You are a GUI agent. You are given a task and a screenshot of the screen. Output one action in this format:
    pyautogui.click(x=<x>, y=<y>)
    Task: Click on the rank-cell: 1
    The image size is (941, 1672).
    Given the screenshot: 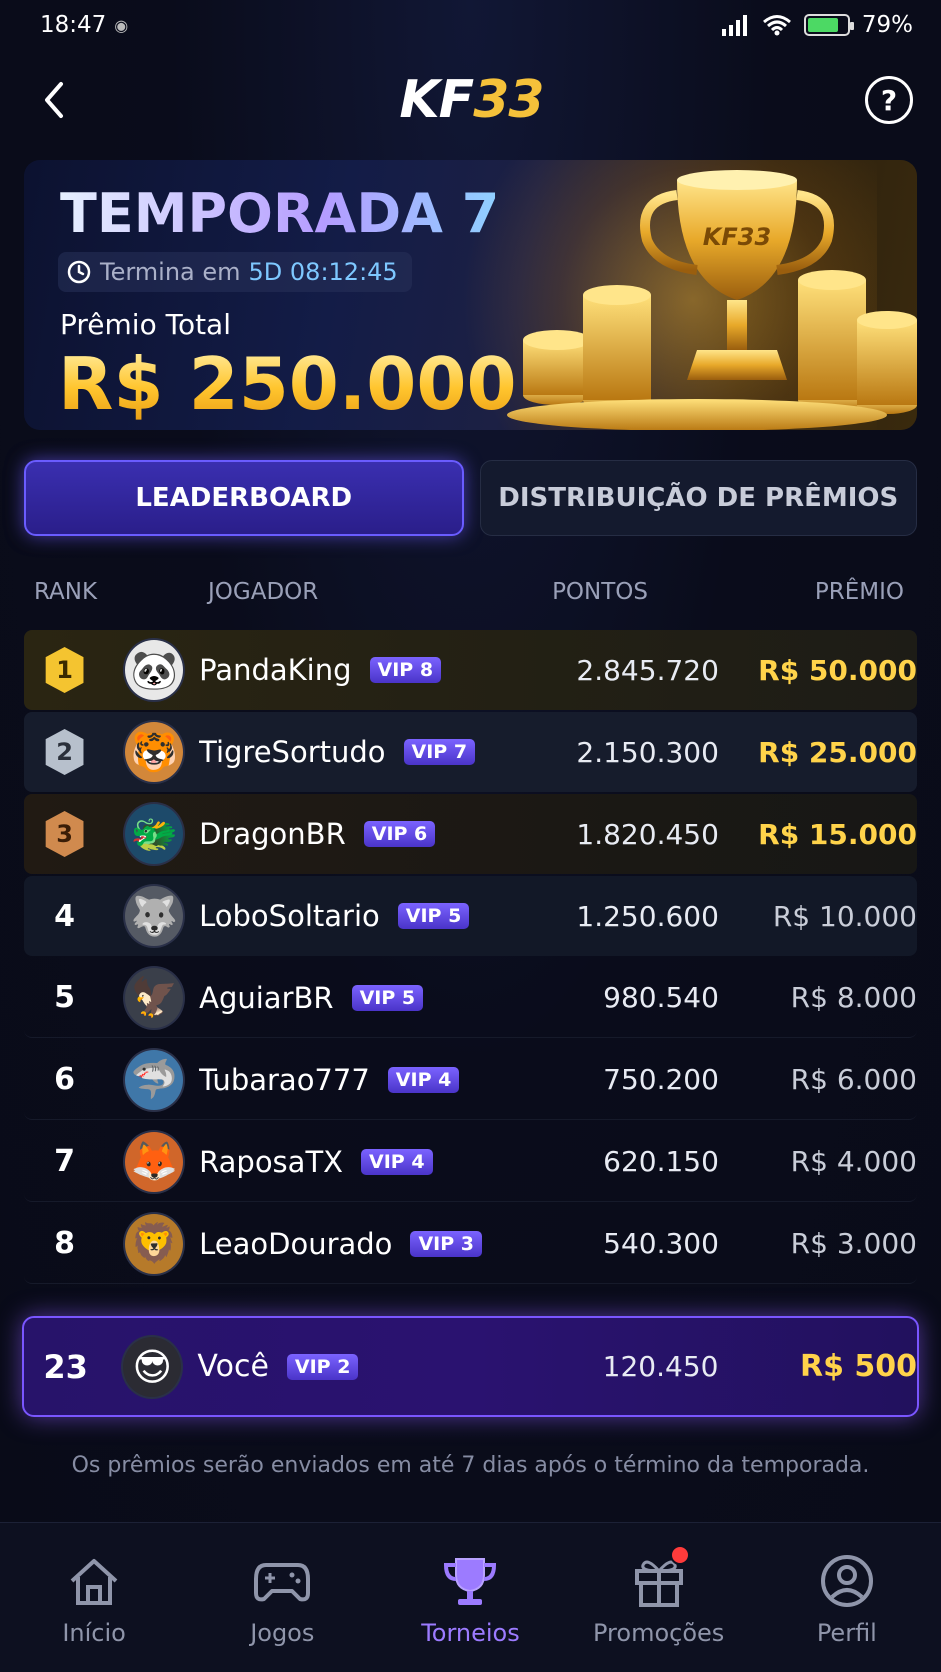 What is the action you would take?
    pyautogui.click(x=64, y=670)
    